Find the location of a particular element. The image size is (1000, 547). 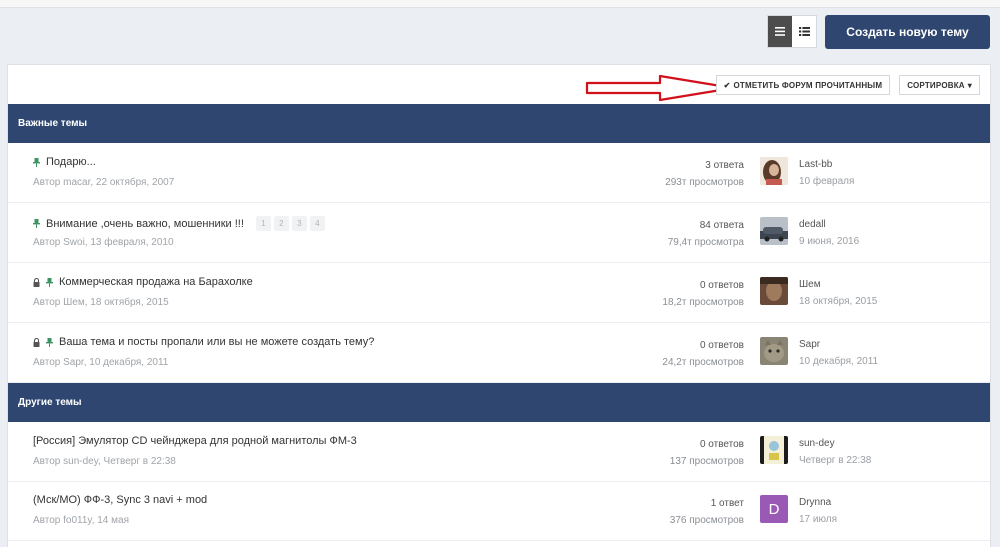

topic-title: Внимание ,очень важно, мошенники !!! is located at coordinates (145, 224).